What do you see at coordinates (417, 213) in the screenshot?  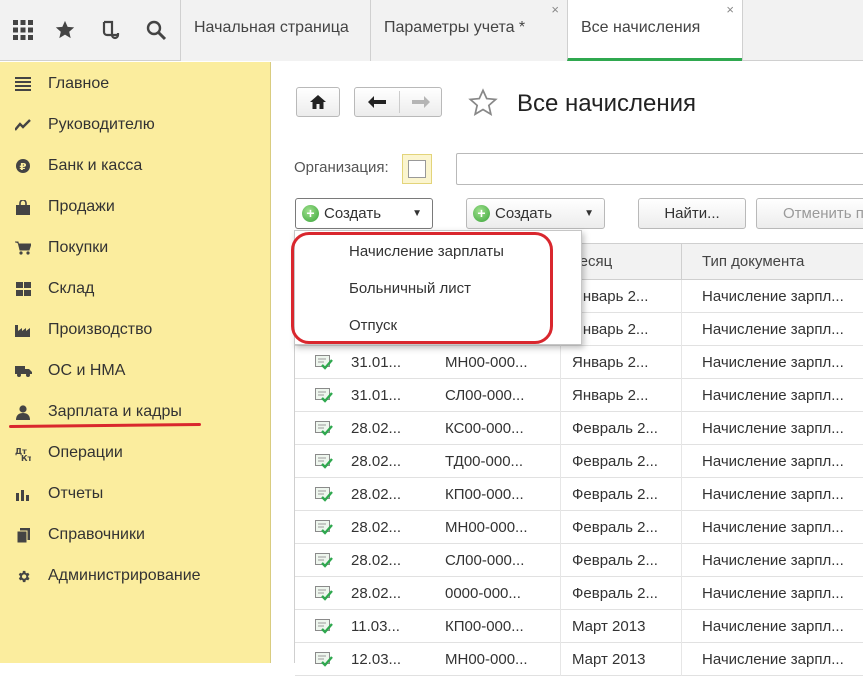 I see `chevron-down-icon: ▼` at bounding box center [417, 213].